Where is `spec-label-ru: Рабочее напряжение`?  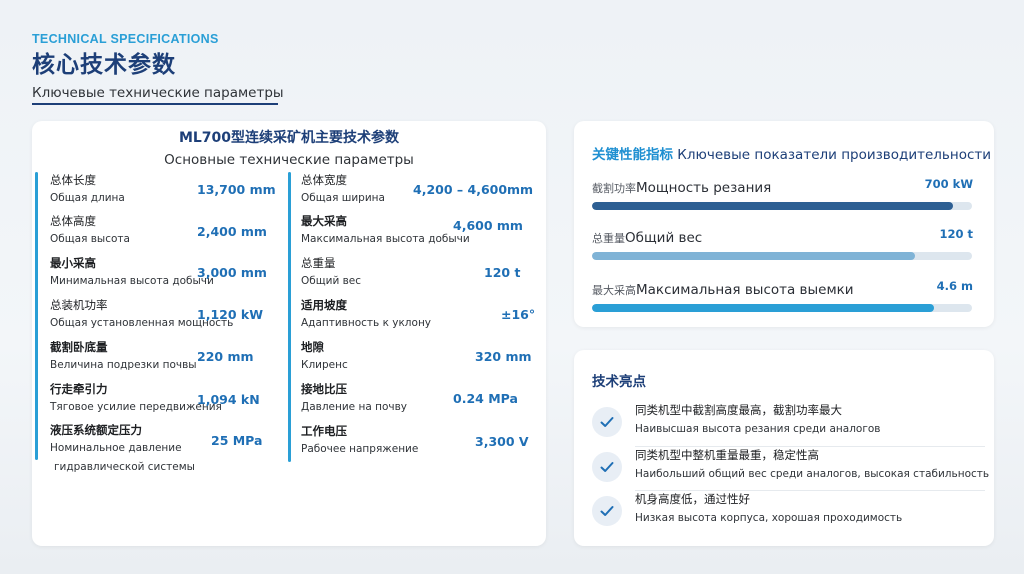 spec-label-ru: Рабочее напряжение is located at coordinates (360, 449).